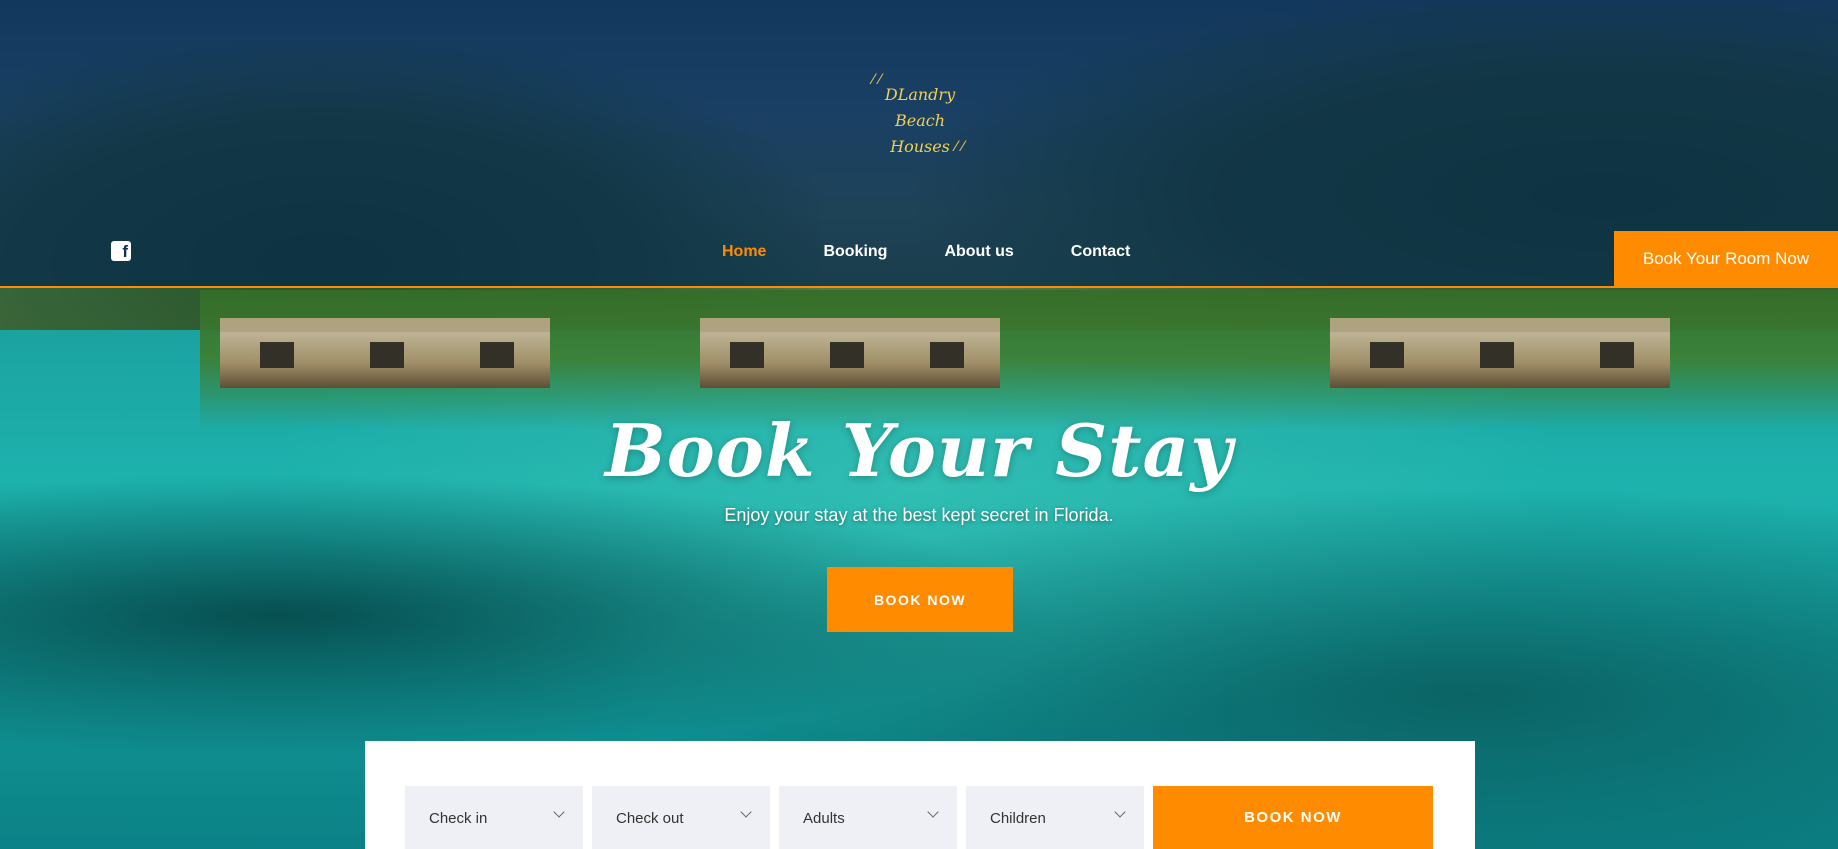 The height and width of the screenshot is (849, 1838). I want to click on adults-select: Adults, so click(868, 817).